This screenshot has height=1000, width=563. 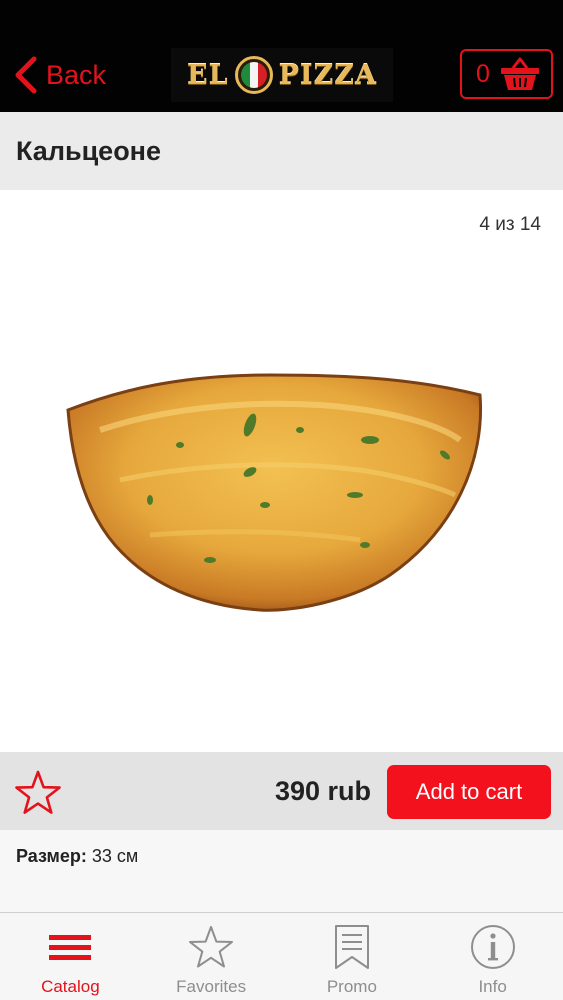 I want to click on size-spec: Размер: 33 см, so click(x=77, y=856).